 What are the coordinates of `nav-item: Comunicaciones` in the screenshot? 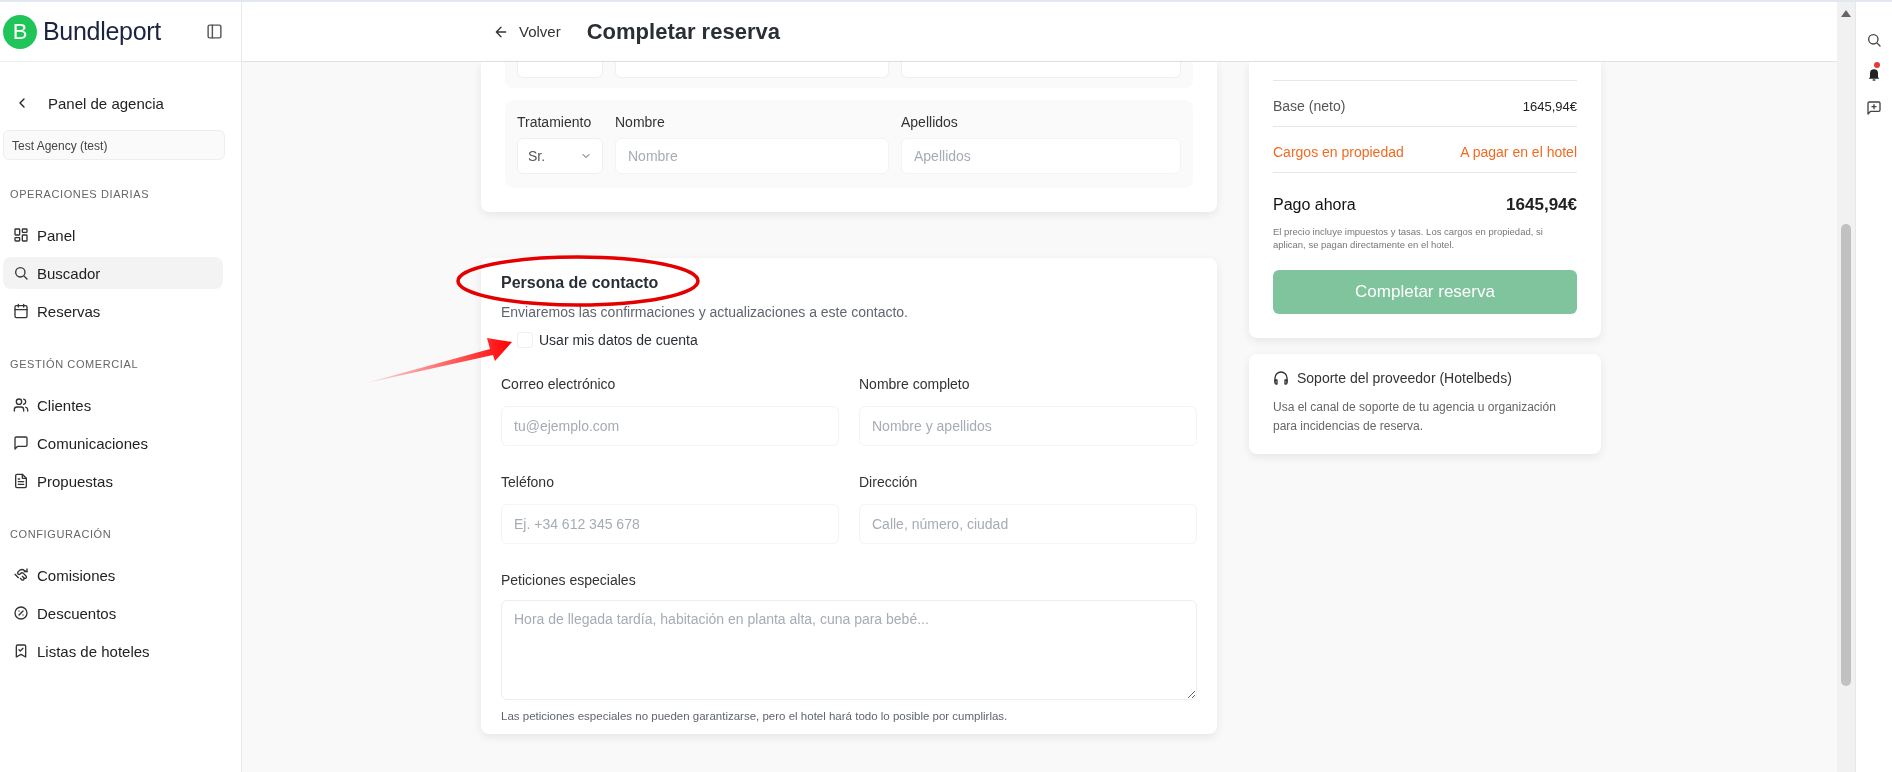 It's located at (113, 443).